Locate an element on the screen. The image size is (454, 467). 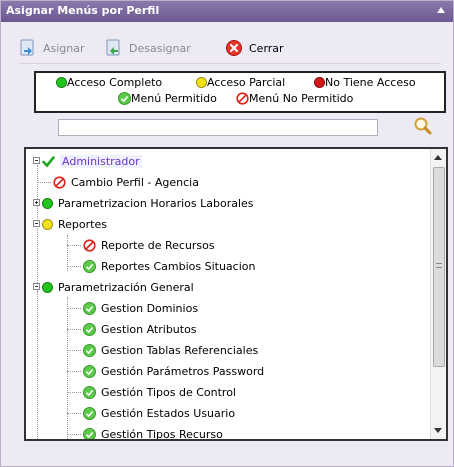
tree-node: Gestion Atributos is located at coordinates (140, 329).